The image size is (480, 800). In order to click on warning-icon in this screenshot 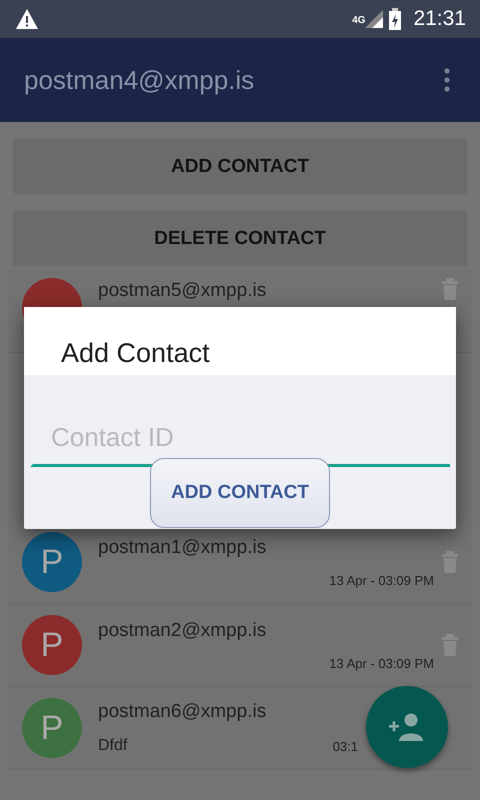, I will do `click(27, 19)`.